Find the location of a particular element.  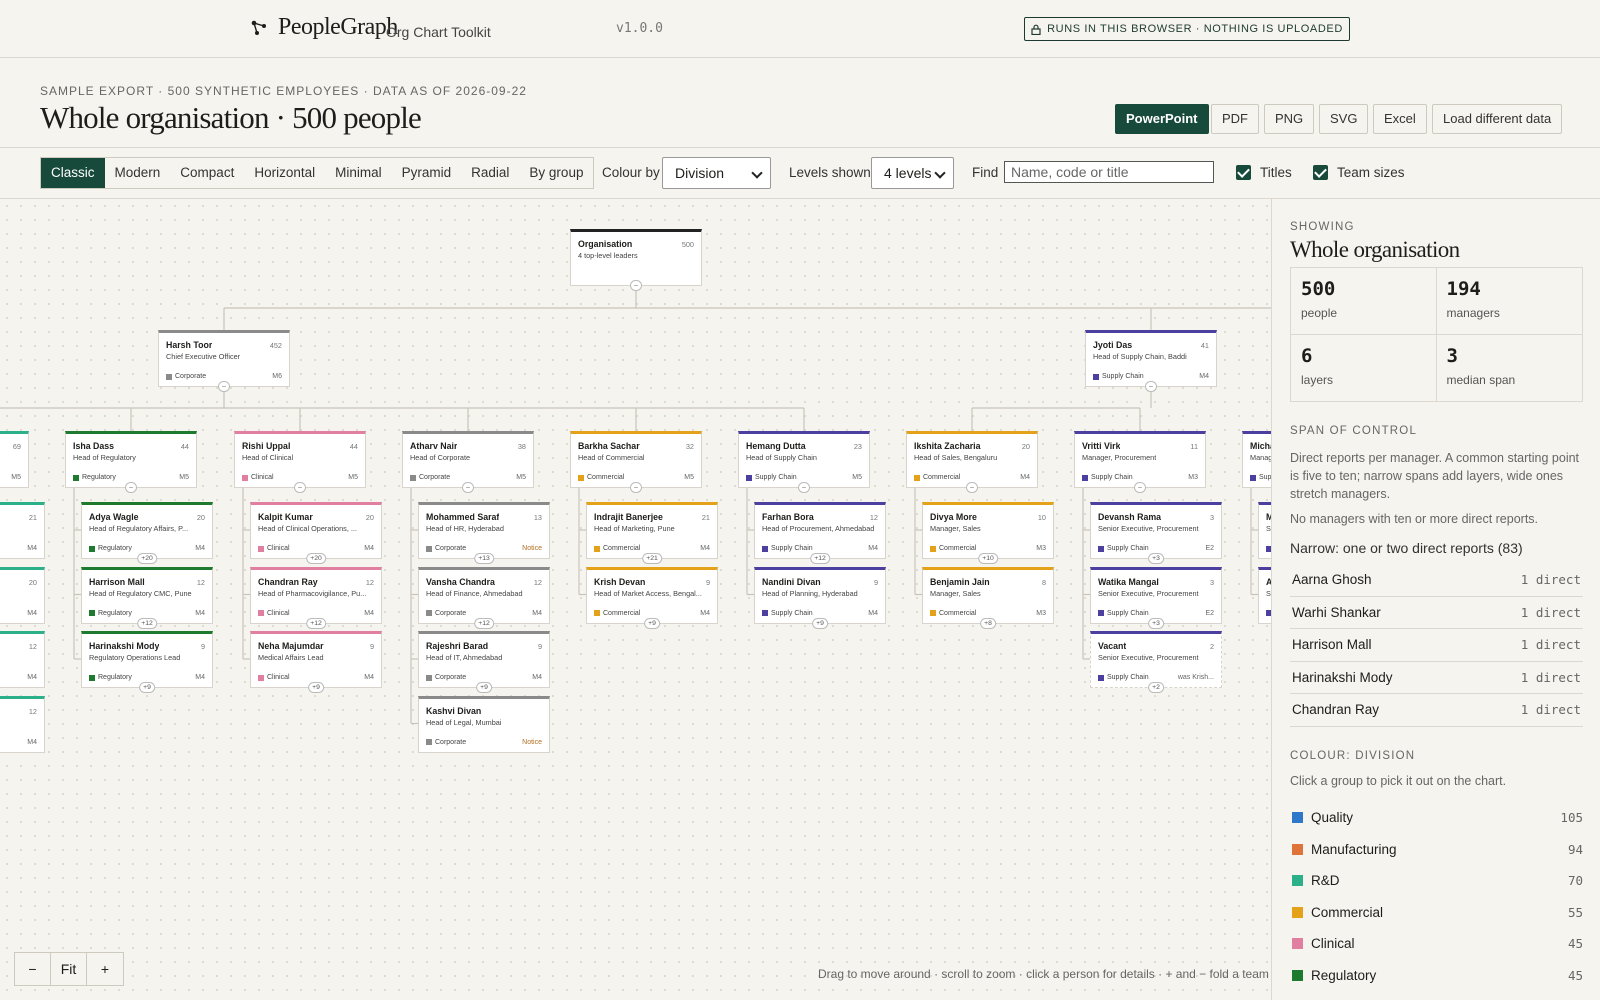

person-card-m: MSeSupply Chain is located at coordinates (1264, 530).